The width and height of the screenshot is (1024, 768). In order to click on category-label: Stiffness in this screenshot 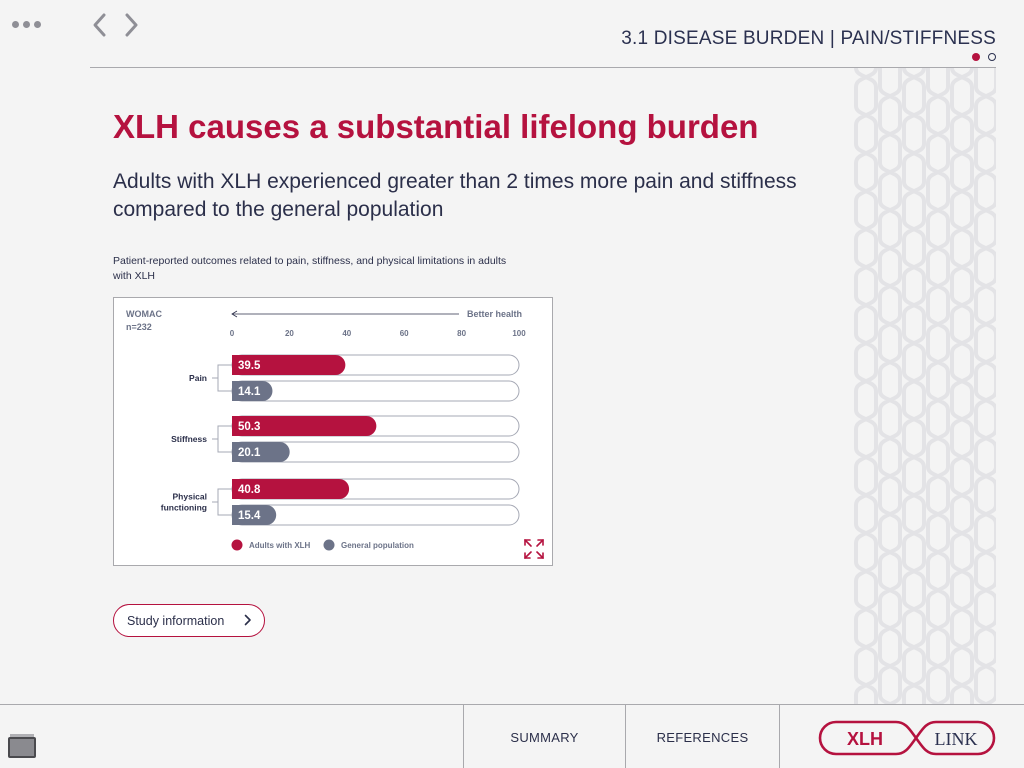, I will do `click(189, 439)`.